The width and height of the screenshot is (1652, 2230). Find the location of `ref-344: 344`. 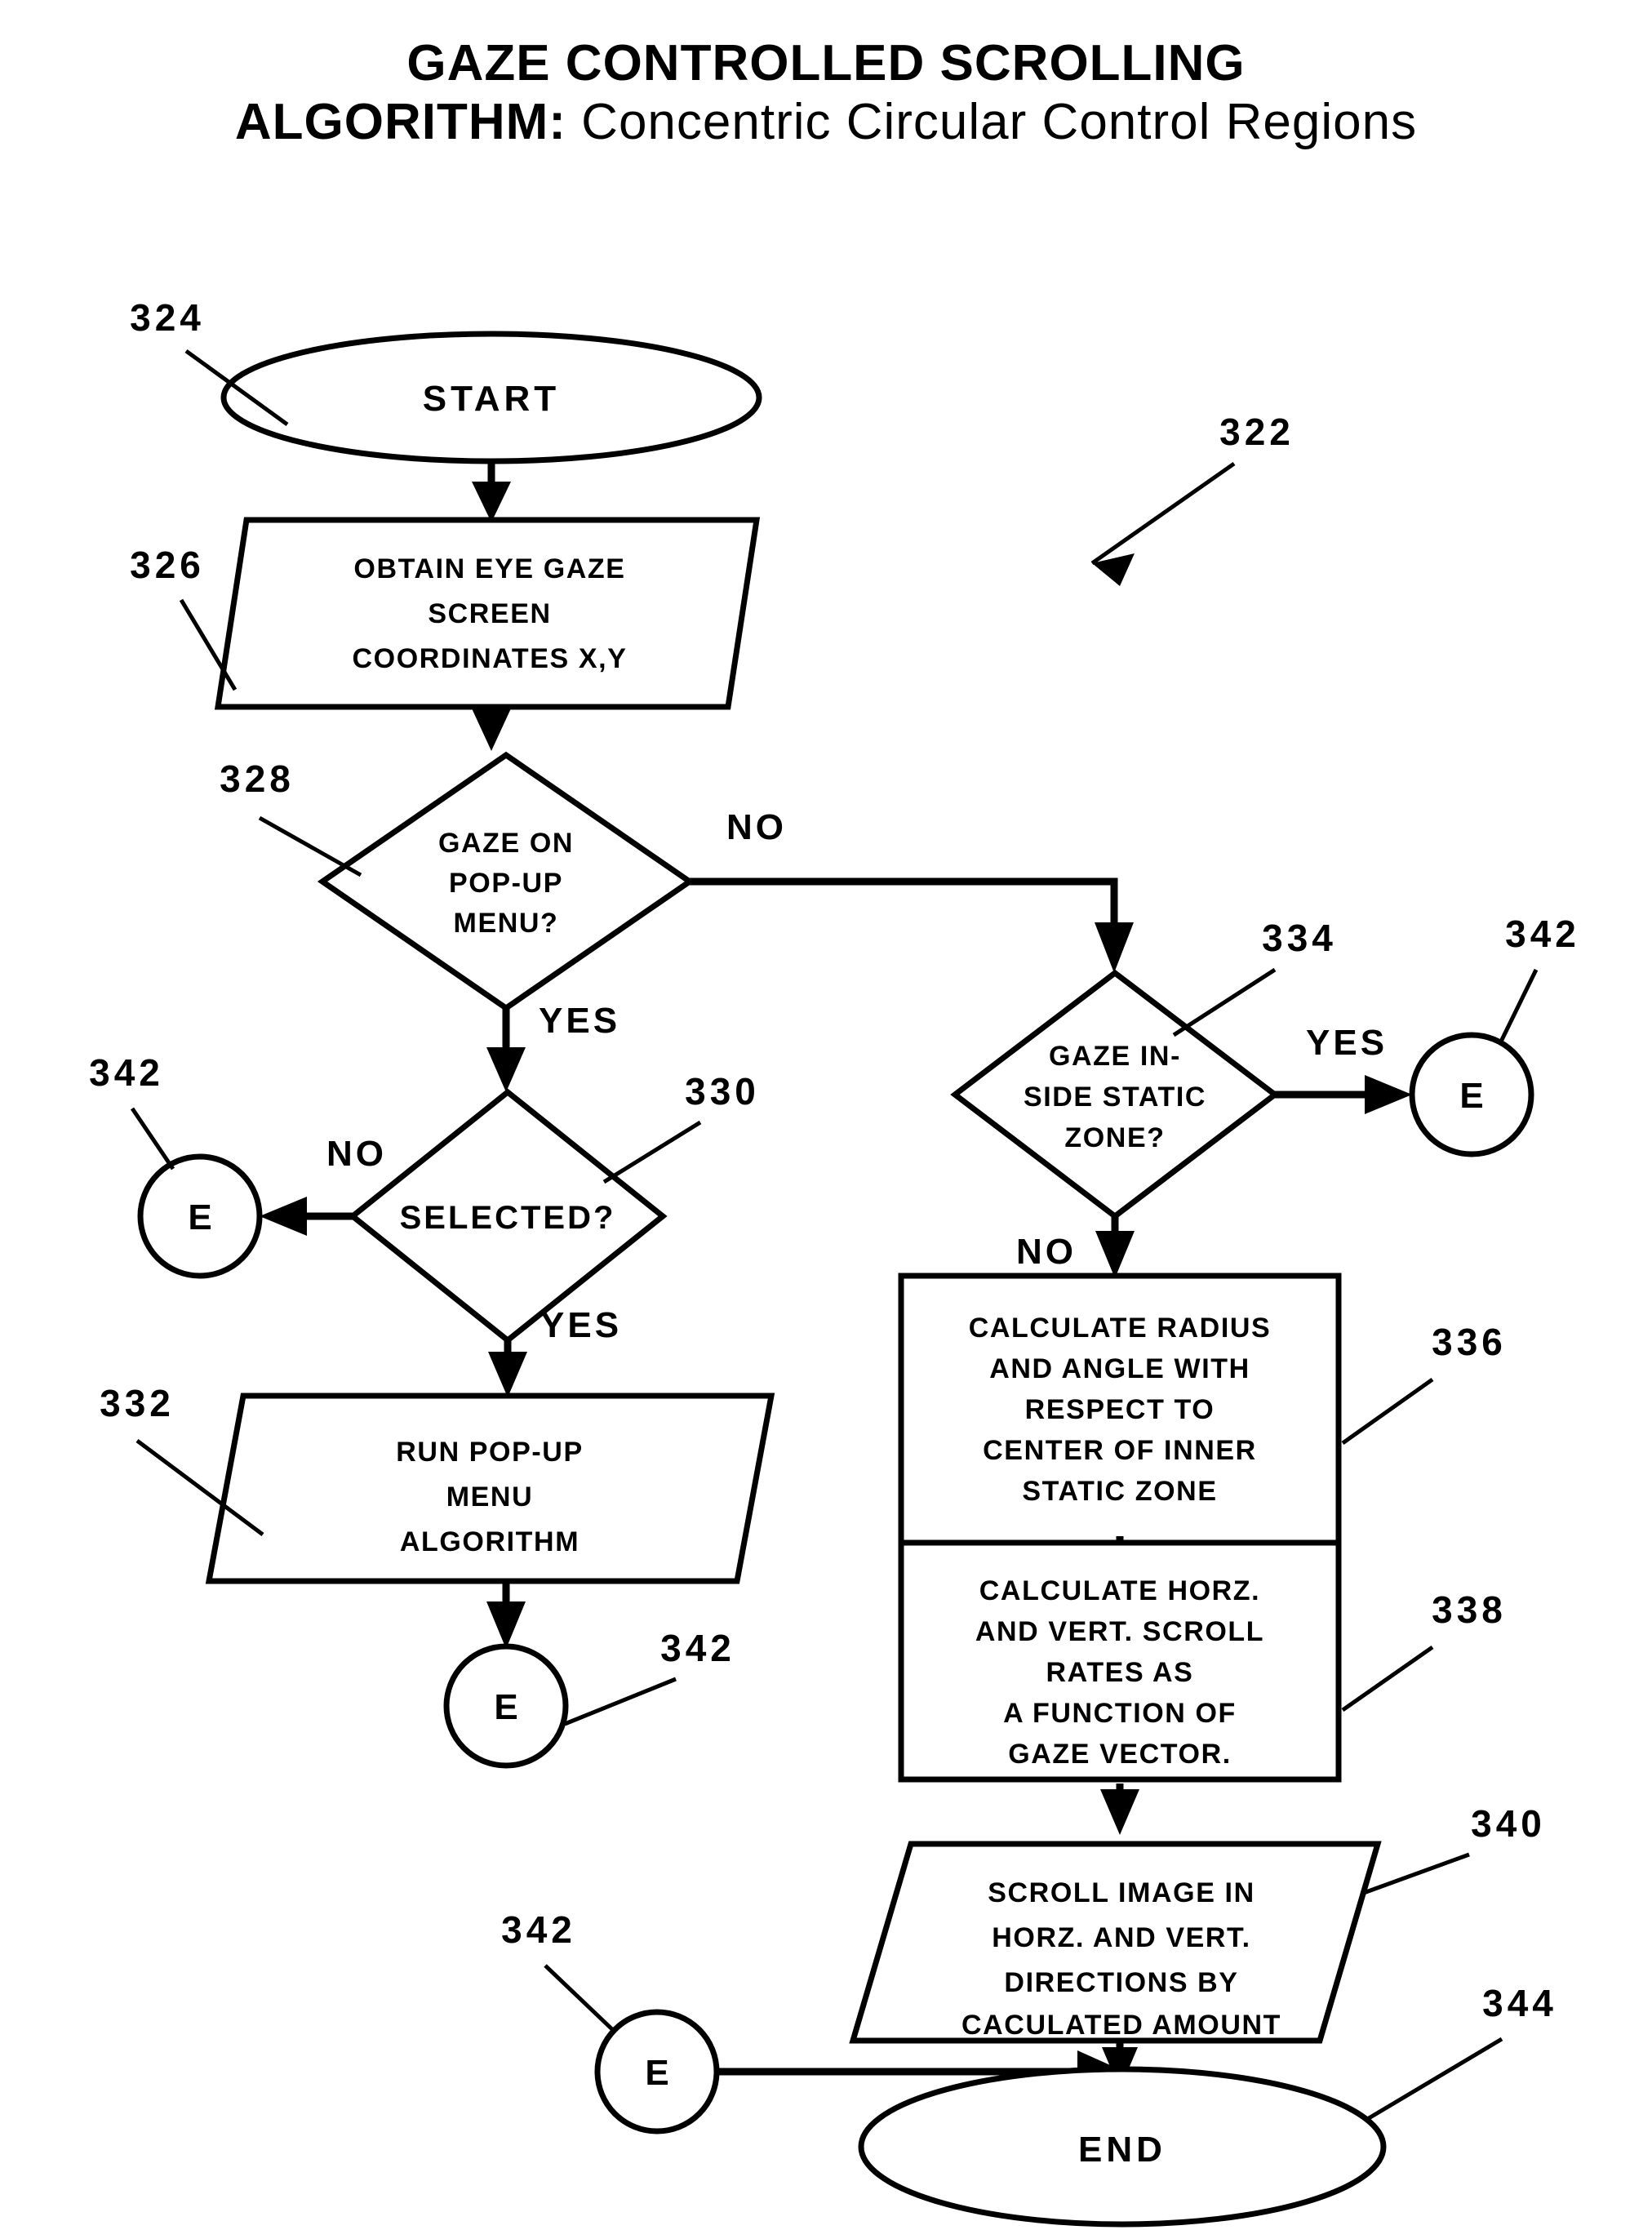

ref-344: 344 is located at coordinates (1460, 2052).